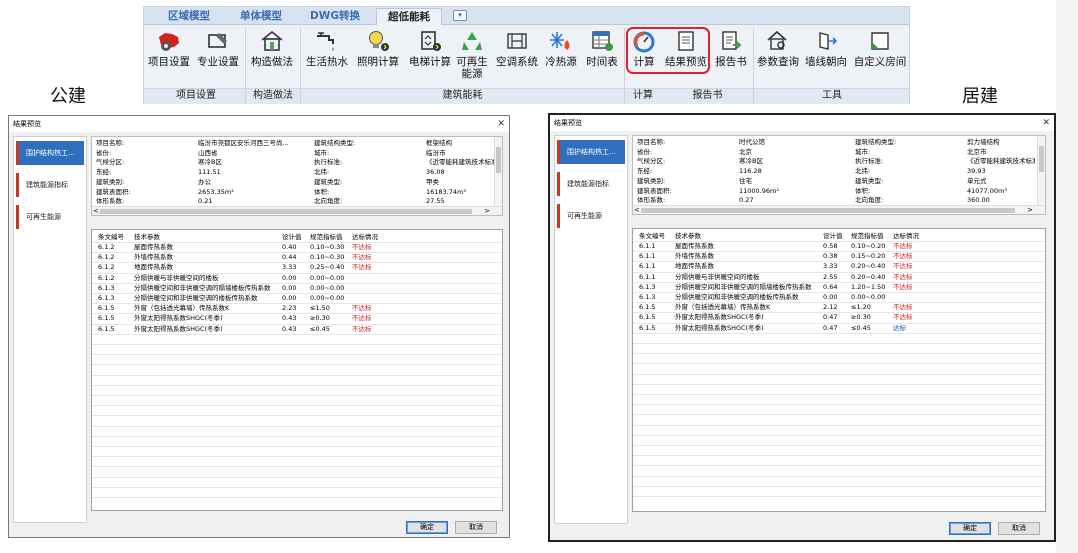  Describe the element at coordinates (272, 40) in the screenshot. I see `house-wall-icon` at that location.